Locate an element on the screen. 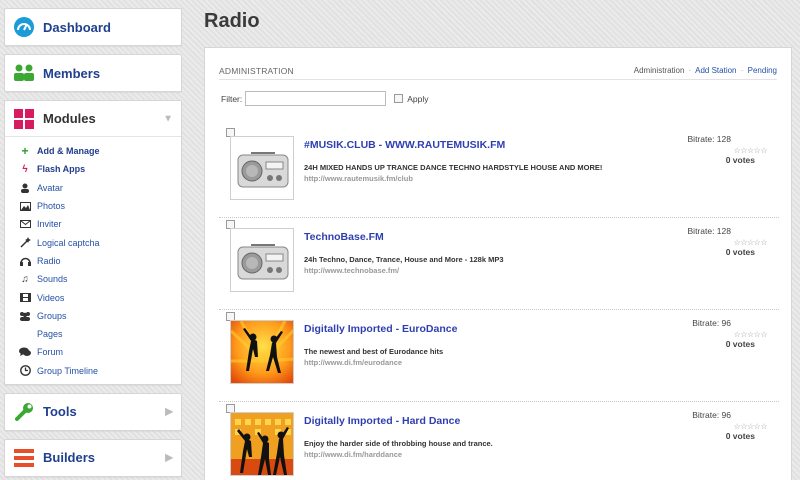  administration-text: Administration is located at coordinates (659, 70).